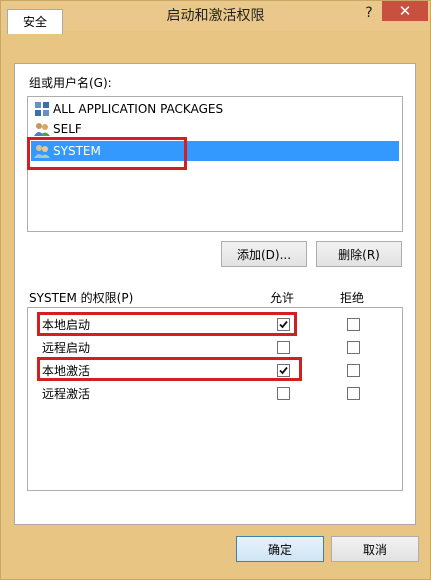 The height and width of the screenshot is (580, 431). I want to click on list-item-label: SYSTEM, so click(77, 151).